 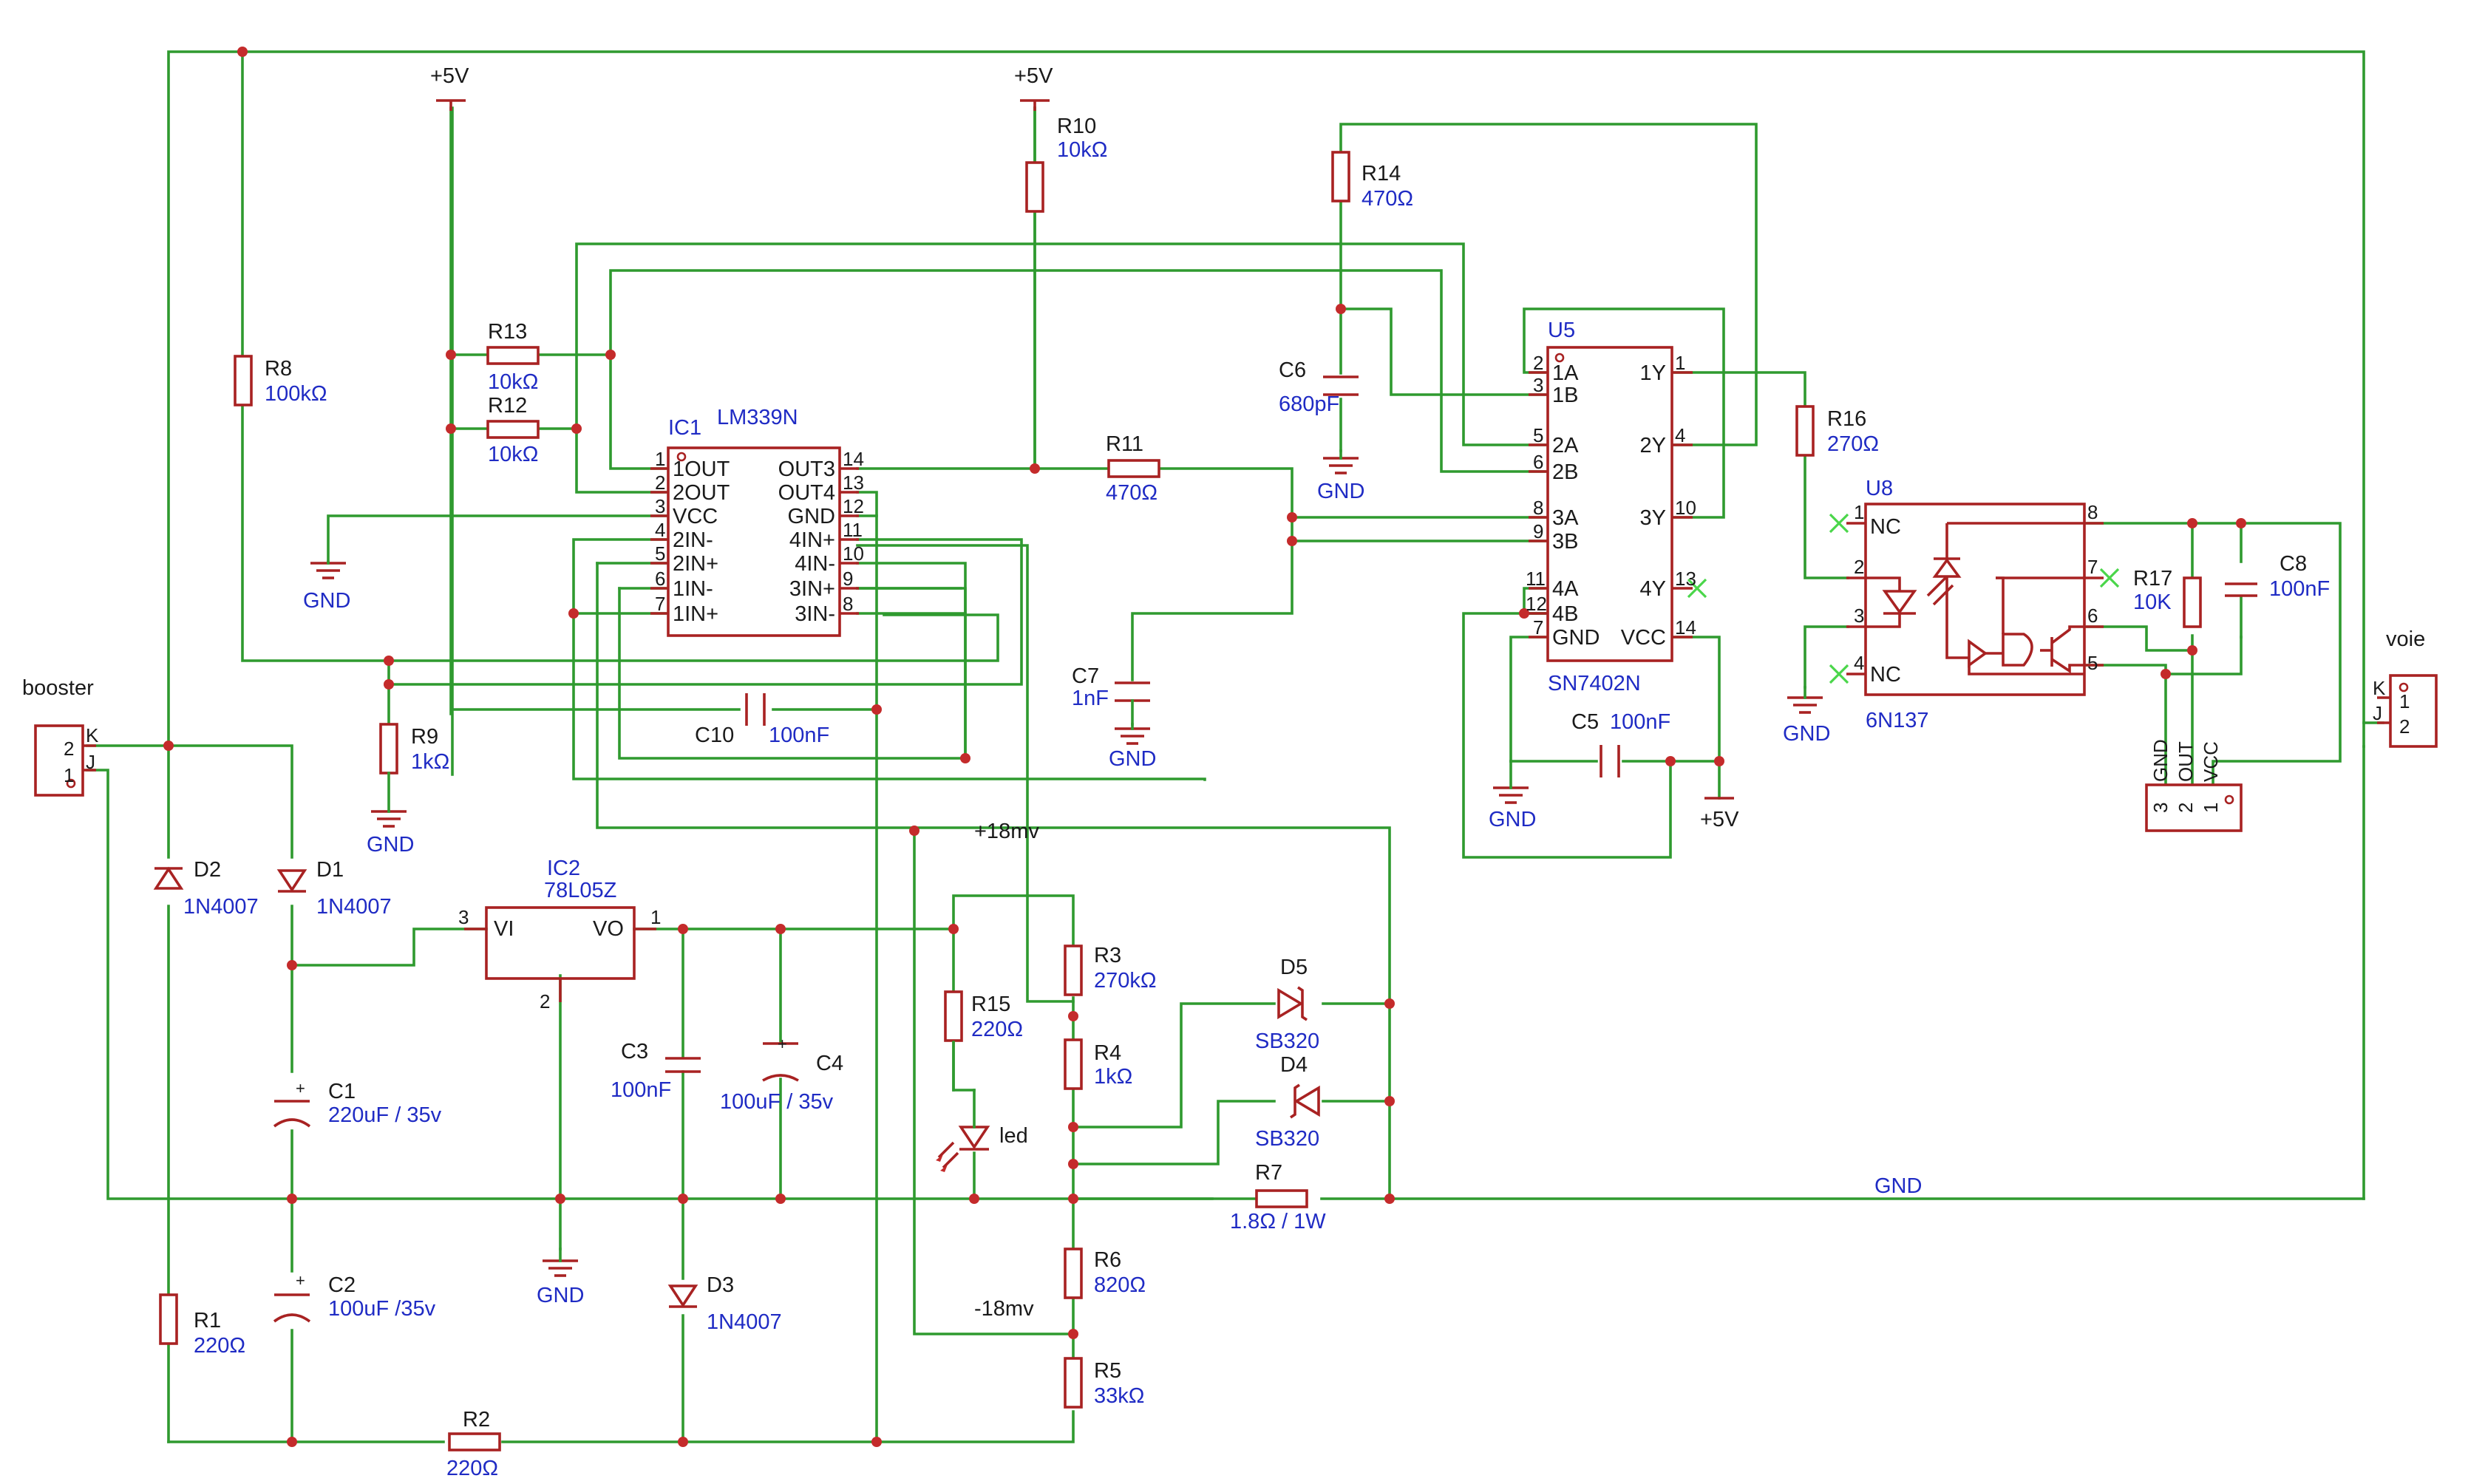 I want to click on pin-name: OUT, so click(x=2186, y=761).